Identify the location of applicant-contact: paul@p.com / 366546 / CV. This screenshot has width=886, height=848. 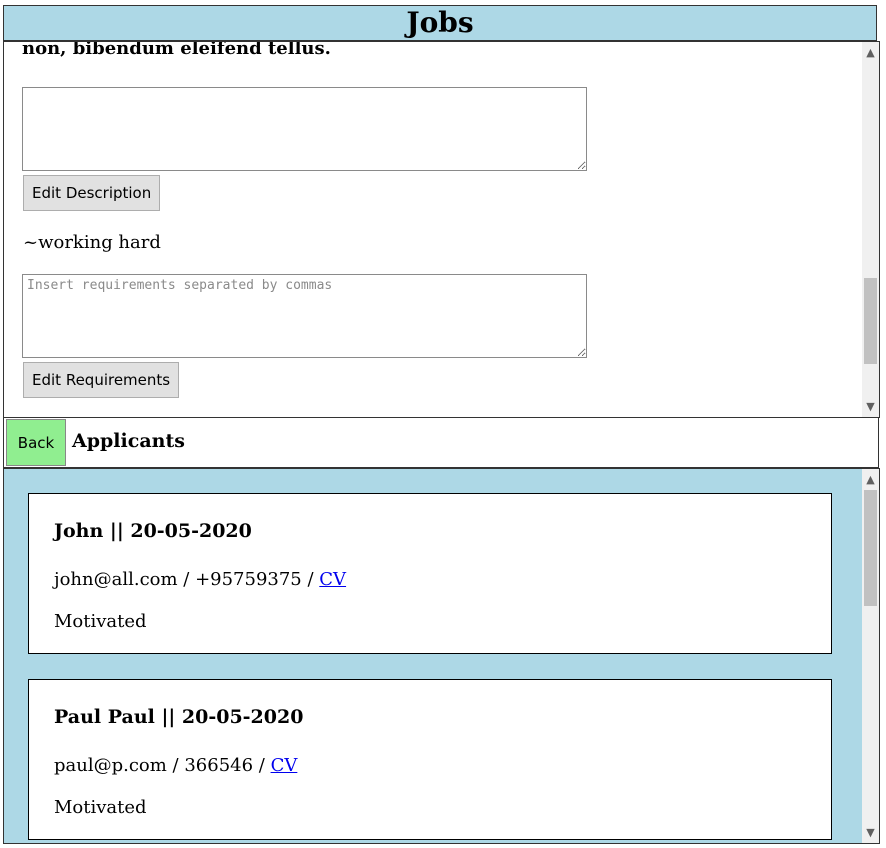
(175, 765).